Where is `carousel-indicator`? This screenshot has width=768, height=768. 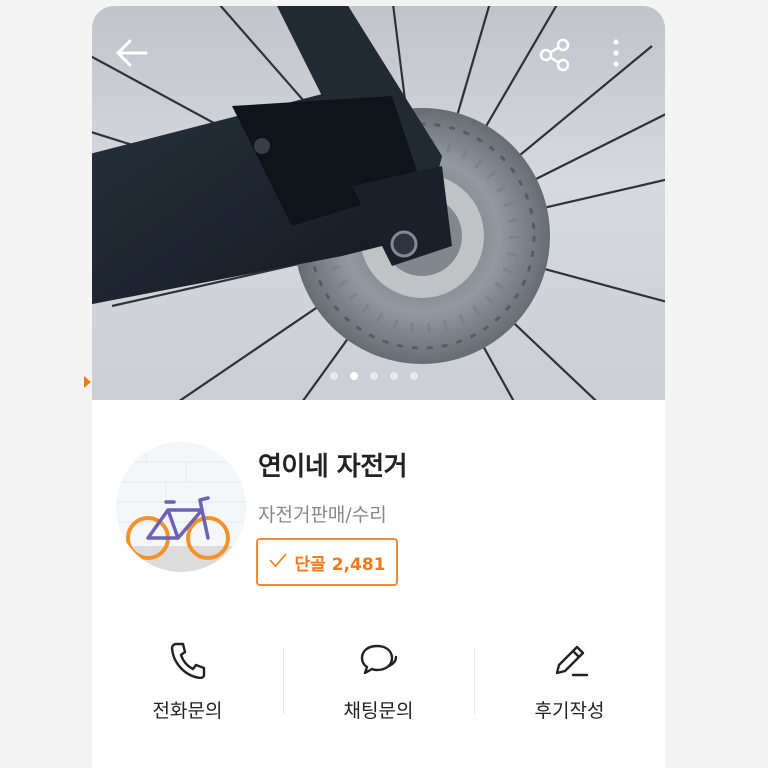 carousel-indicator is located at coordinates (374, 376).